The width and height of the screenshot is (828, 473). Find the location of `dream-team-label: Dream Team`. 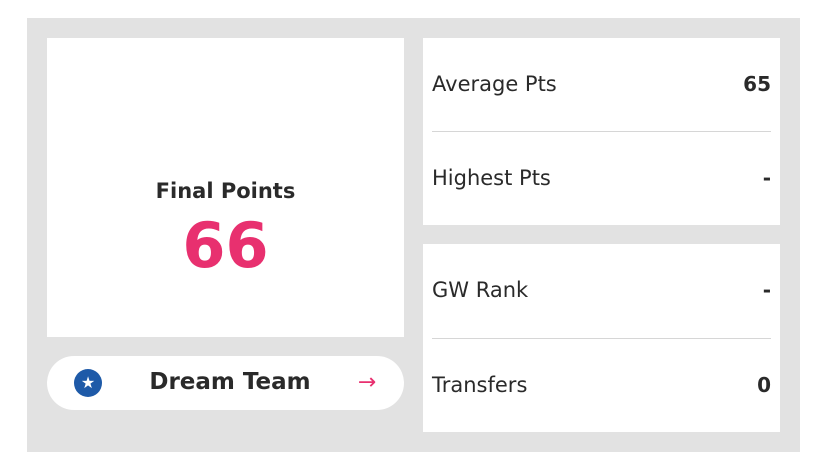

dream-team-label: Dream Team is located at coordinates (230, 382).